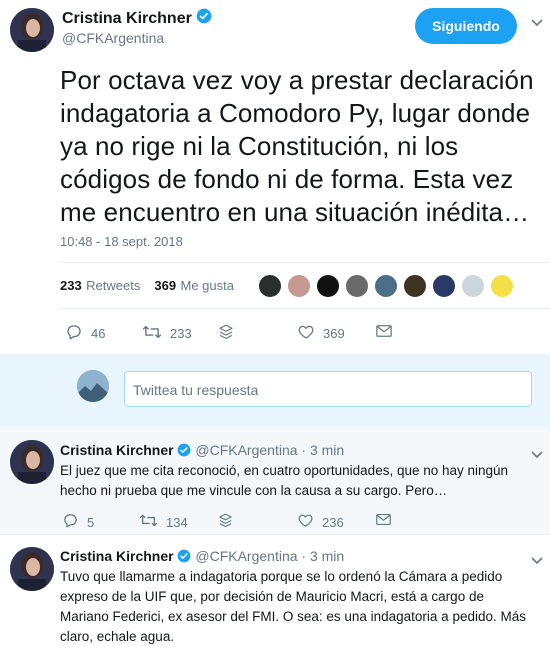 The image size is (550, 647). I want to click on retweet-count: 134, so click(177, 522).